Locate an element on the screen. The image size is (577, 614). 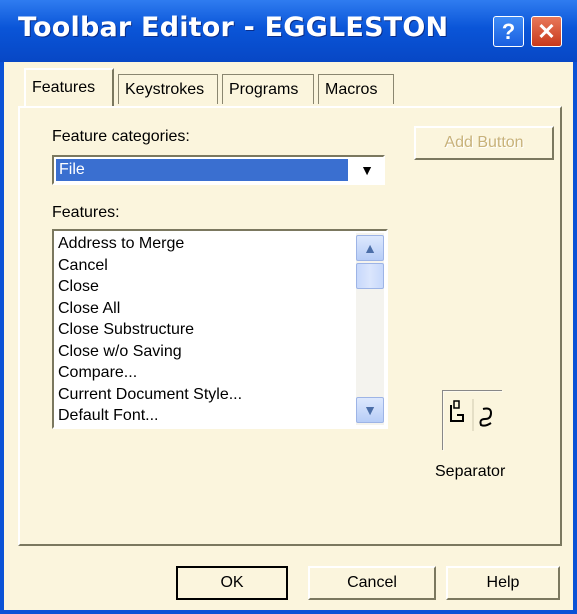
tab-keystrokes: Keystrokes is located at coordinates (168, 89).